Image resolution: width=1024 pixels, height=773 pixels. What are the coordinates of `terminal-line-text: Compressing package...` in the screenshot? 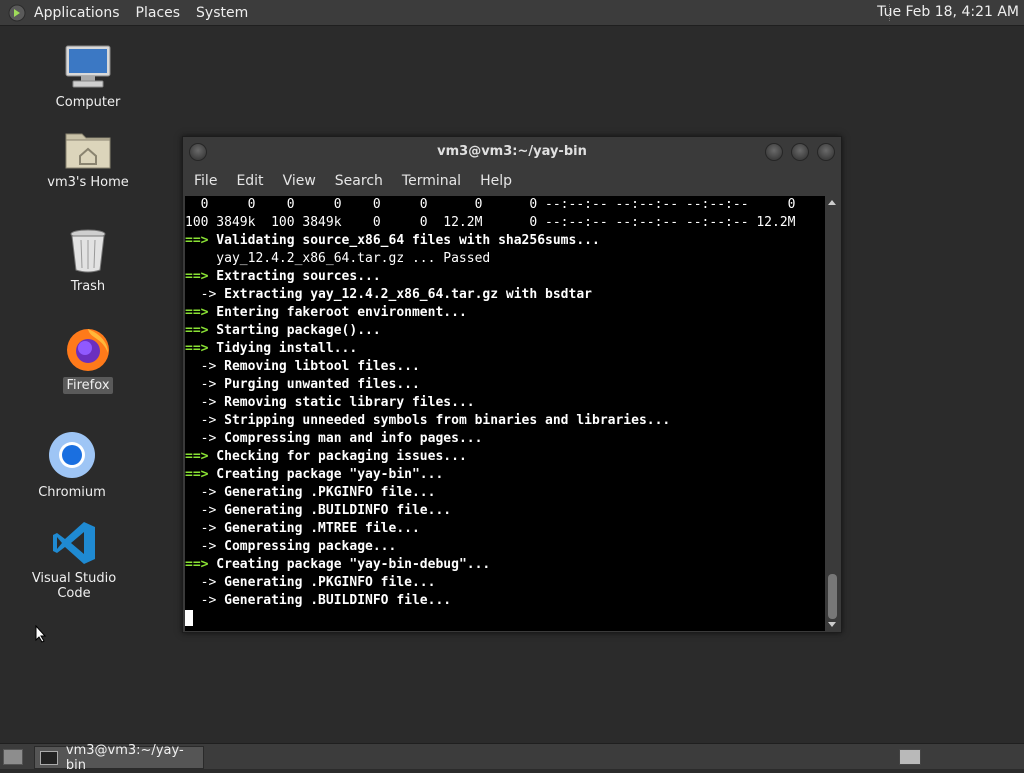 It's located at (306, 546).